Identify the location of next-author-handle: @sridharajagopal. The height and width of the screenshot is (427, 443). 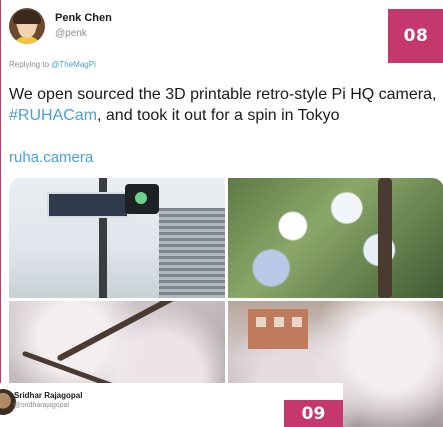
(41, 405).